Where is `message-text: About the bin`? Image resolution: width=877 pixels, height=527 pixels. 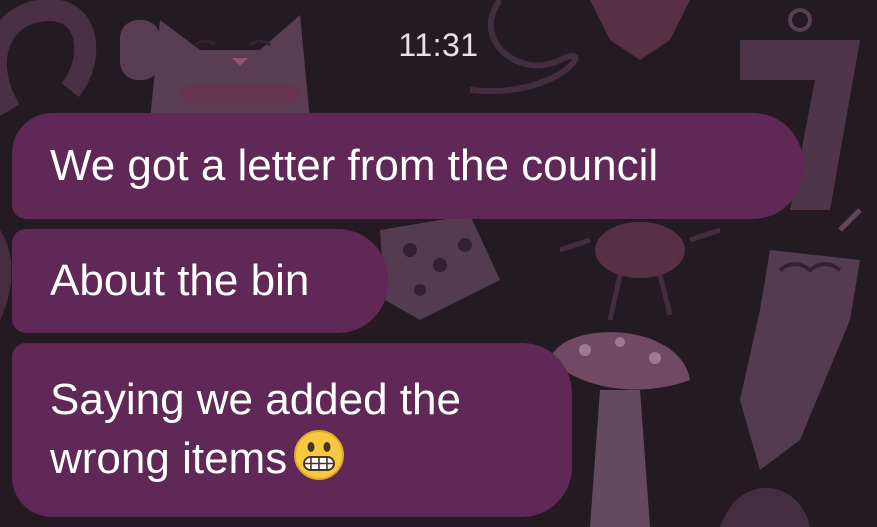
message-text: About the bin is located at coordinates (180, 280).